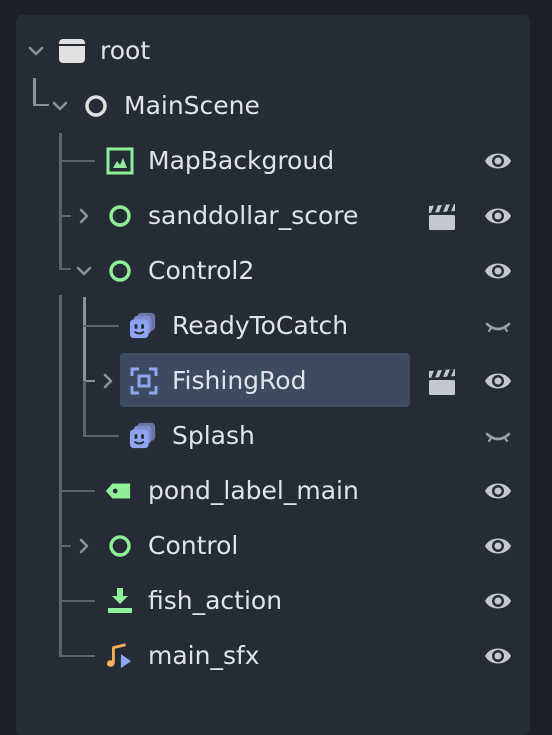 The height and width of the screenshot is (735, 552). What do you see at coordinates (193, 545) in the screenshot?
I see `tree-item-label: Control` at bounding box center [193, 545].